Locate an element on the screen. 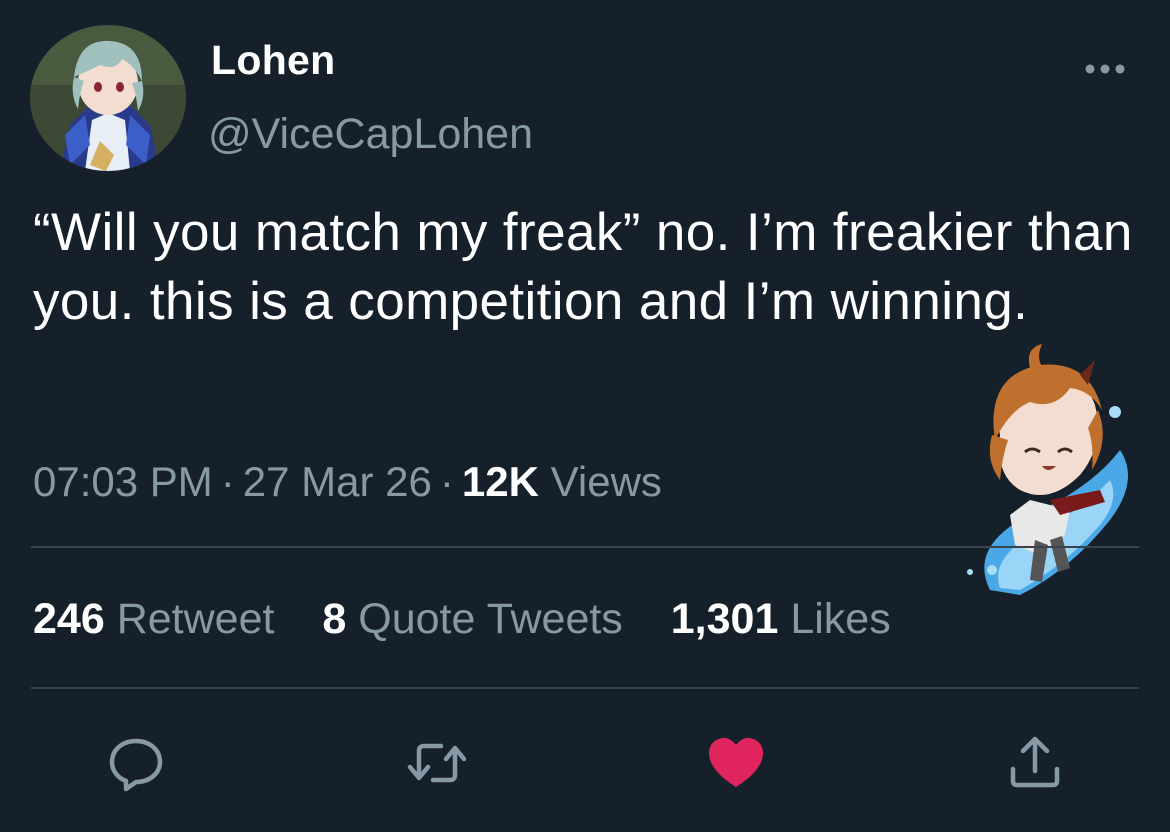  tweet-date: 27 Mar 26 is located at coordinates (337, 481).